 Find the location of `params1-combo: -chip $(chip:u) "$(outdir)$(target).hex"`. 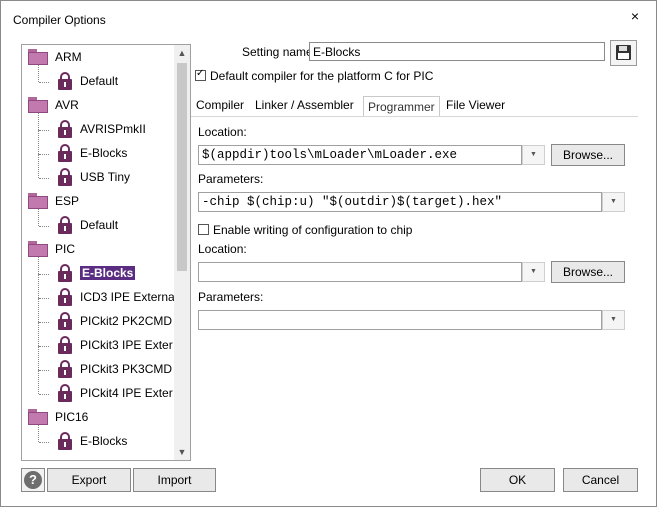

params1-combo: -chip $(chip:u) "$(outdir)$(target).hex" is located at coordinates (400, 202).